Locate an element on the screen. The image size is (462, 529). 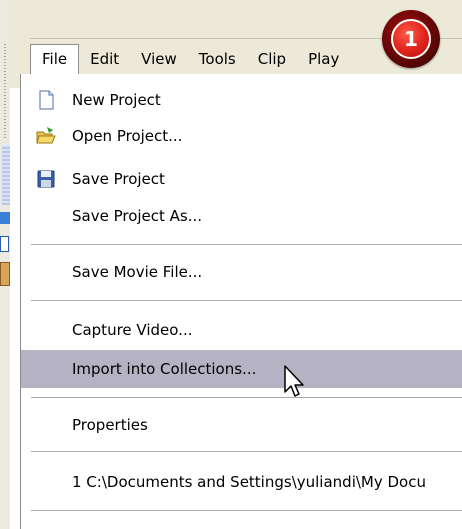
badge-number: 1 is located at coordinates (411, 39).